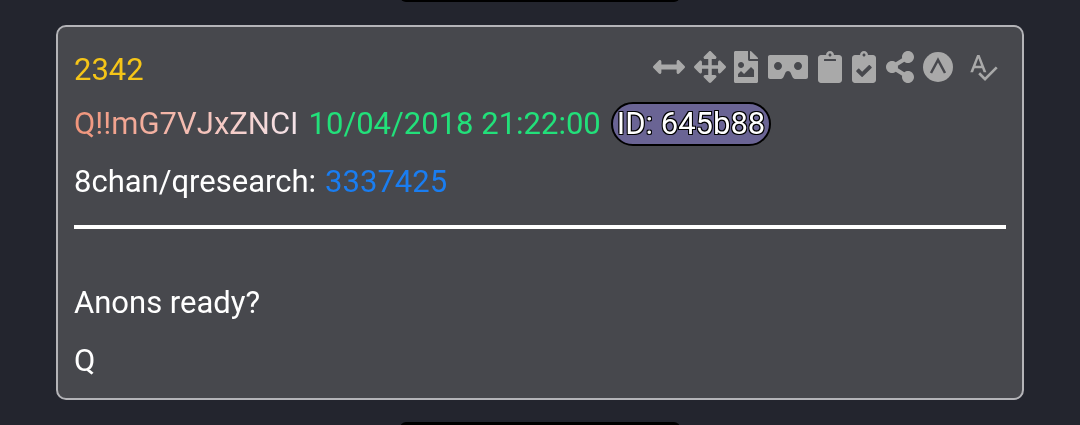 Image resolution: width=1080 pixels, height=425 pixels. What do you see at coordinates (710, 67) in the screenshot?
I see `move-icon` at bounding box center [710, 67].